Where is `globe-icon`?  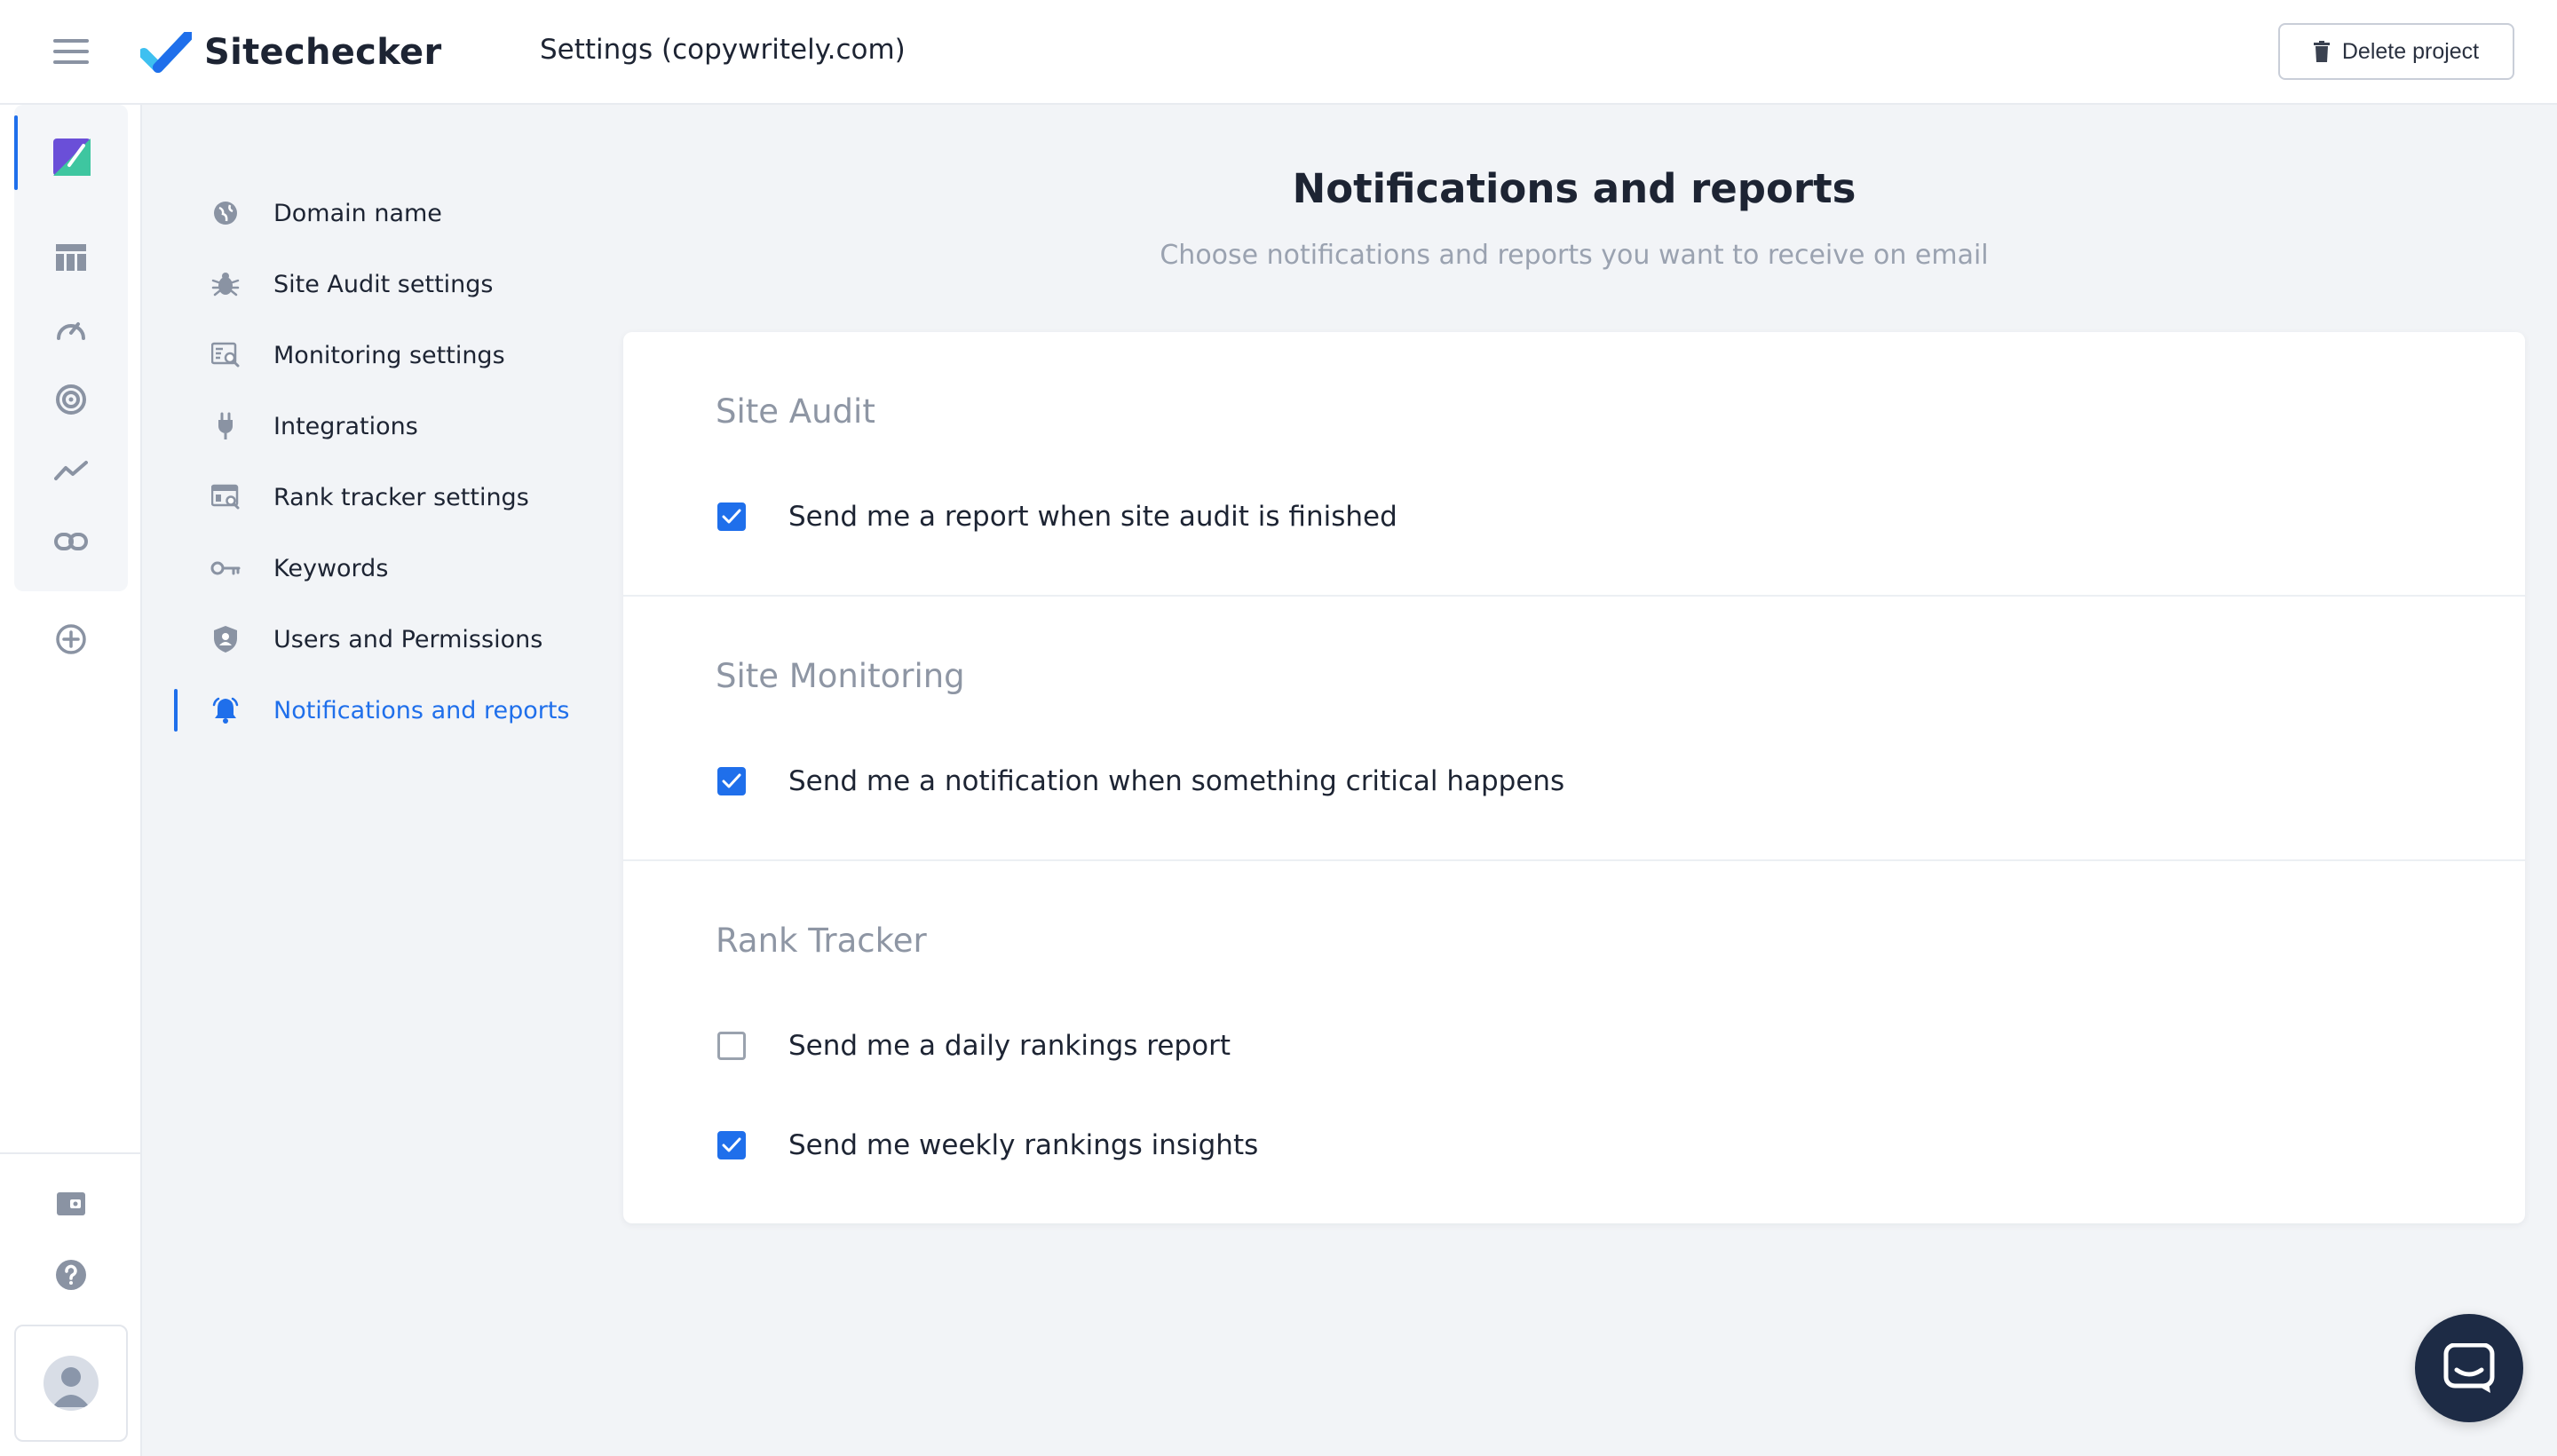
globe-icon is located at coordinates (225, 213).